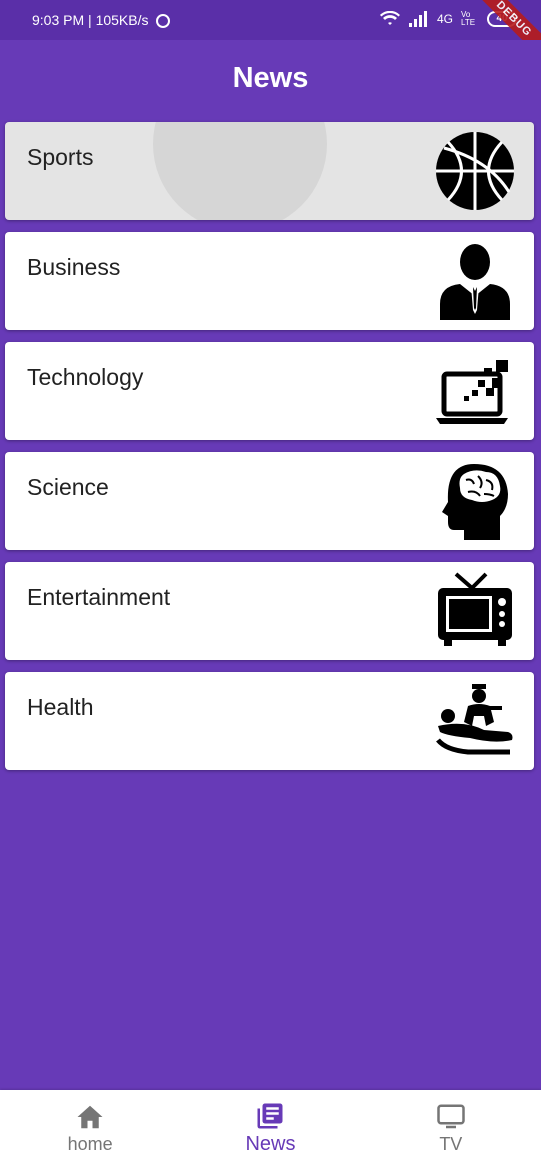 This screenshot has height=1170, width=541. What do you see at coordinates (417, 19) in the screenshot?
I see `signal-icon` at bounding box center [417, 19].